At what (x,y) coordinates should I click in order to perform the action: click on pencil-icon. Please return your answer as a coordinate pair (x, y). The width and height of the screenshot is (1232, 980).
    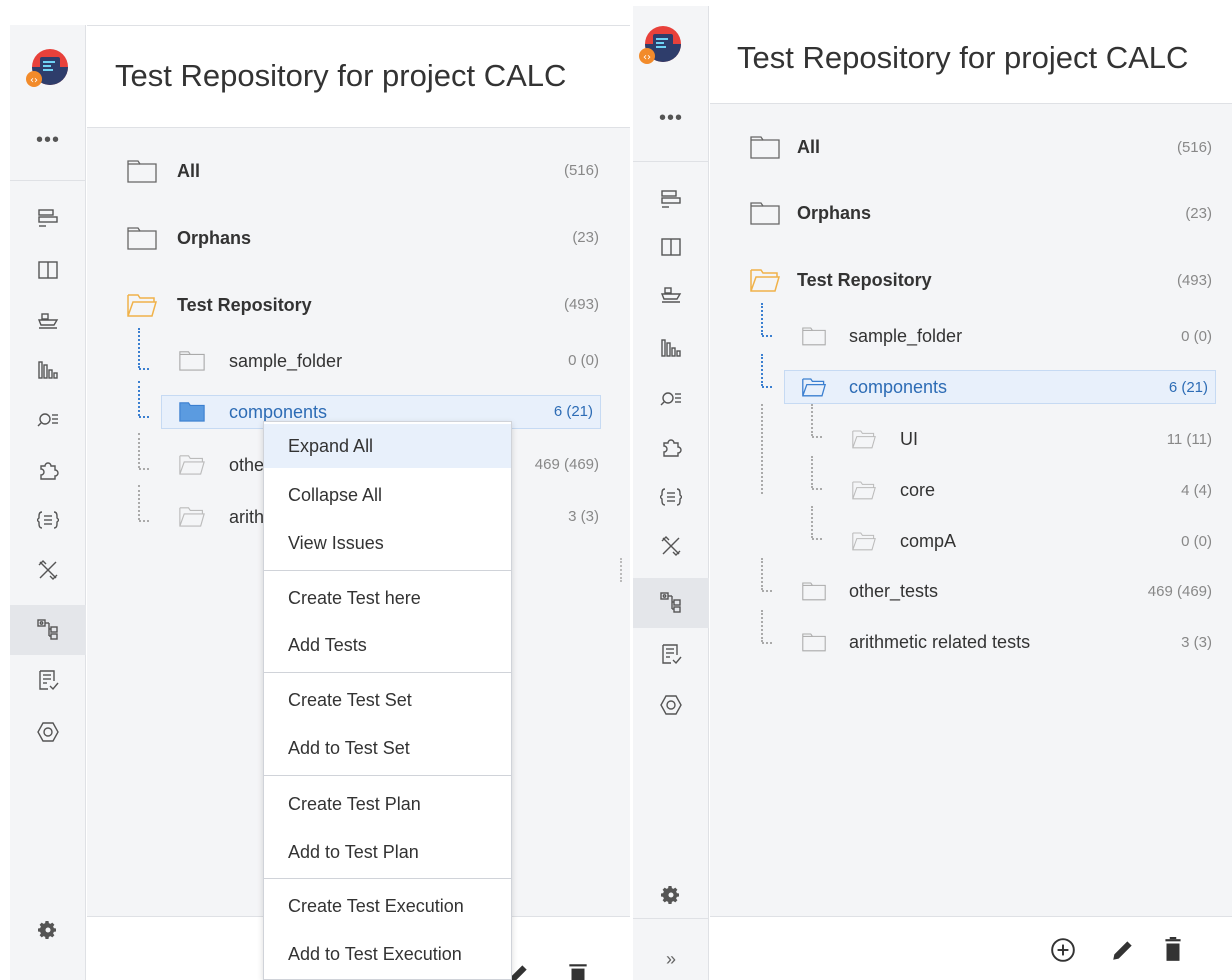
    Looking at the image, I should click on (1123, 950).